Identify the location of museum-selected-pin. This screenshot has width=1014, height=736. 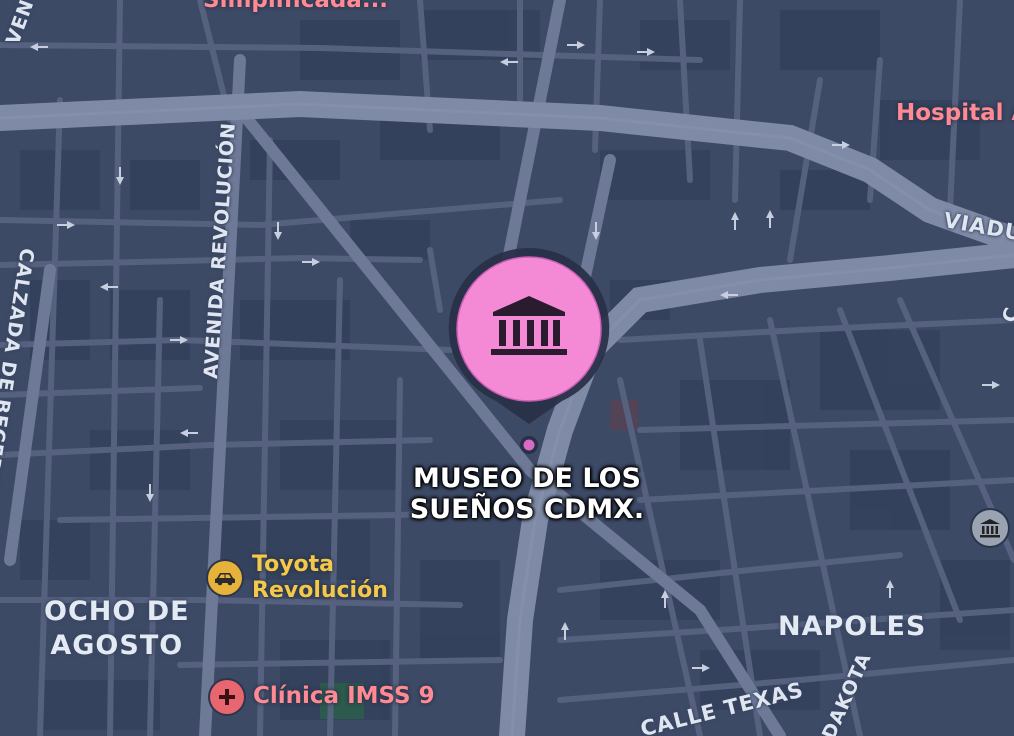
(529, 351).